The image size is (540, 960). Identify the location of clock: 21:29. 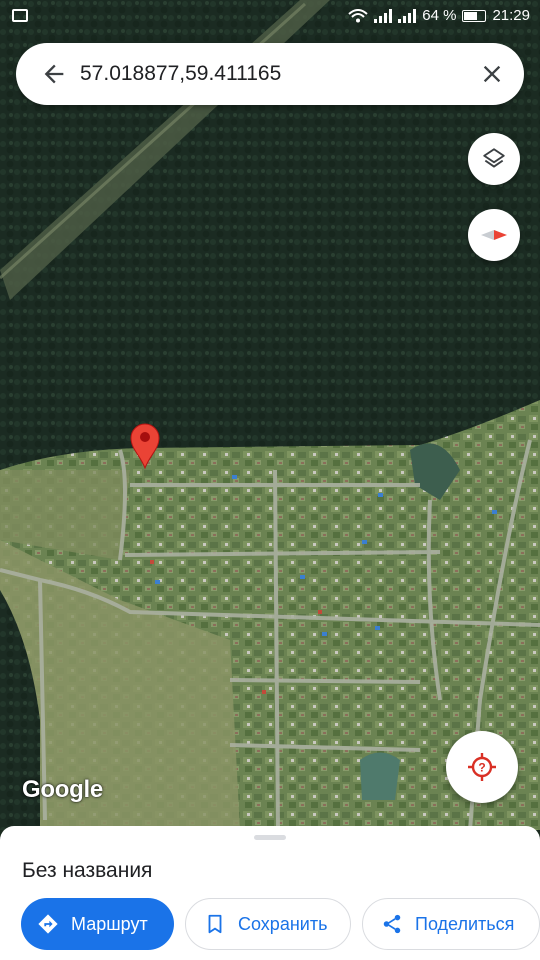
(511, 15).